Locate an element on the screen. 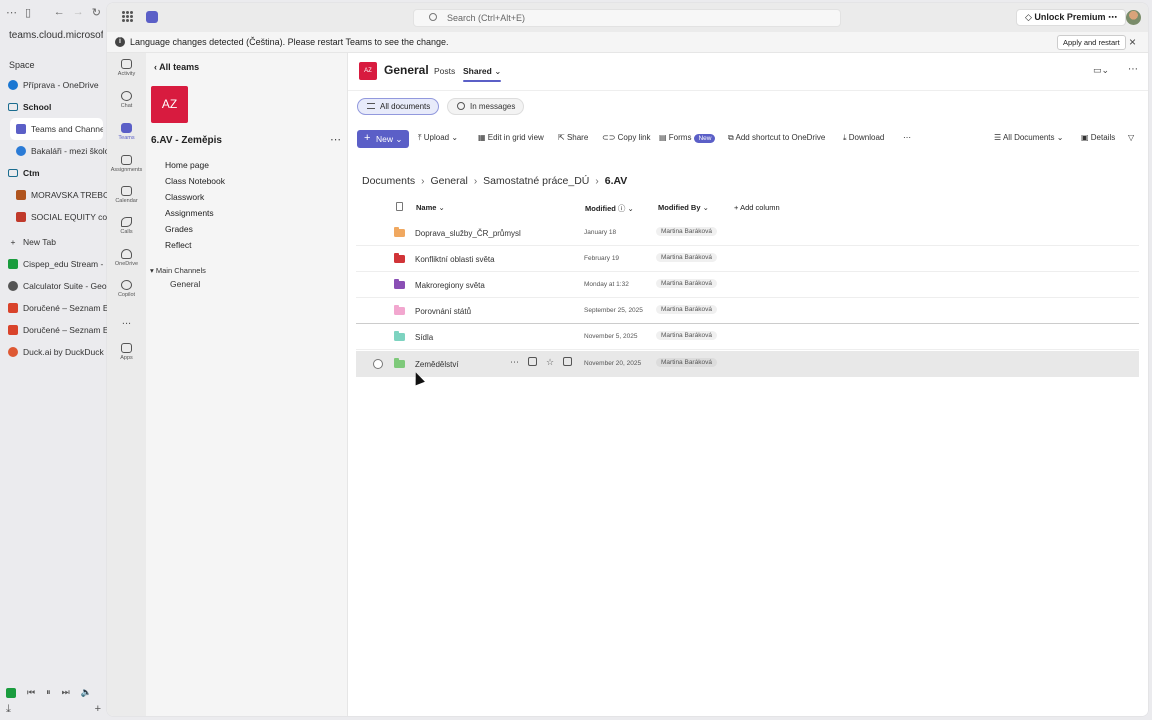  edit-grid-button: ▦ Edit in grid view is located at coordinates (511, 137).